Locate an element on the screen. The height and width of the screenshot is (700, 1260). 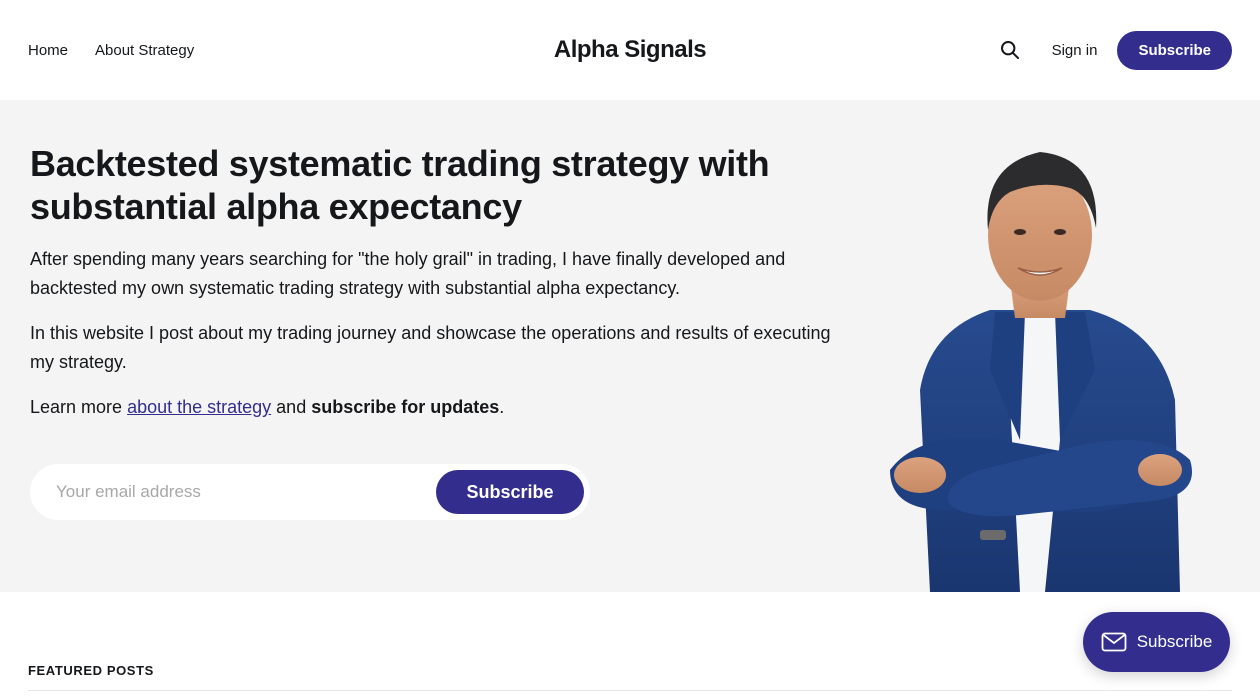
header-actions: Sign in Subscribe is located at coordinates (1115, 50).